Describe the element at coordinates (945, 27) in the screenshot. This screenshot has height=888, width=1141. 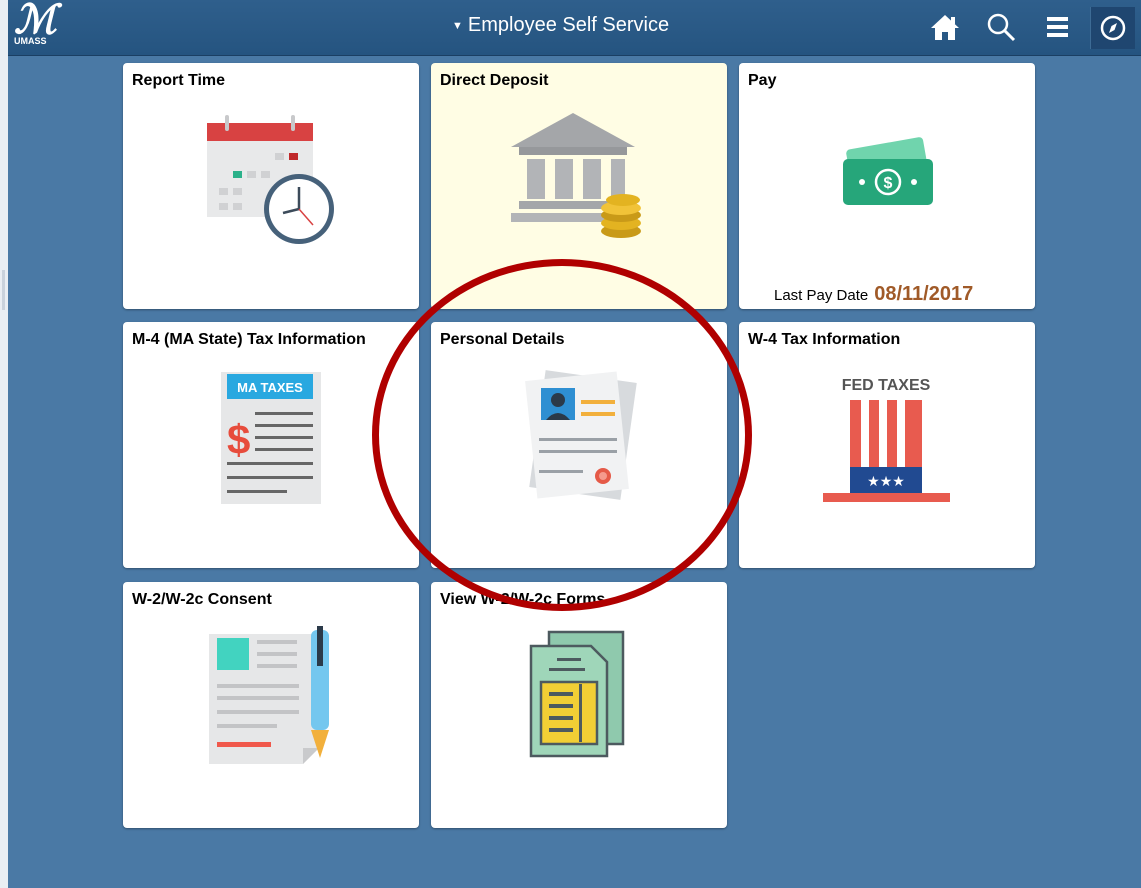
I see `home-icon` at that location.